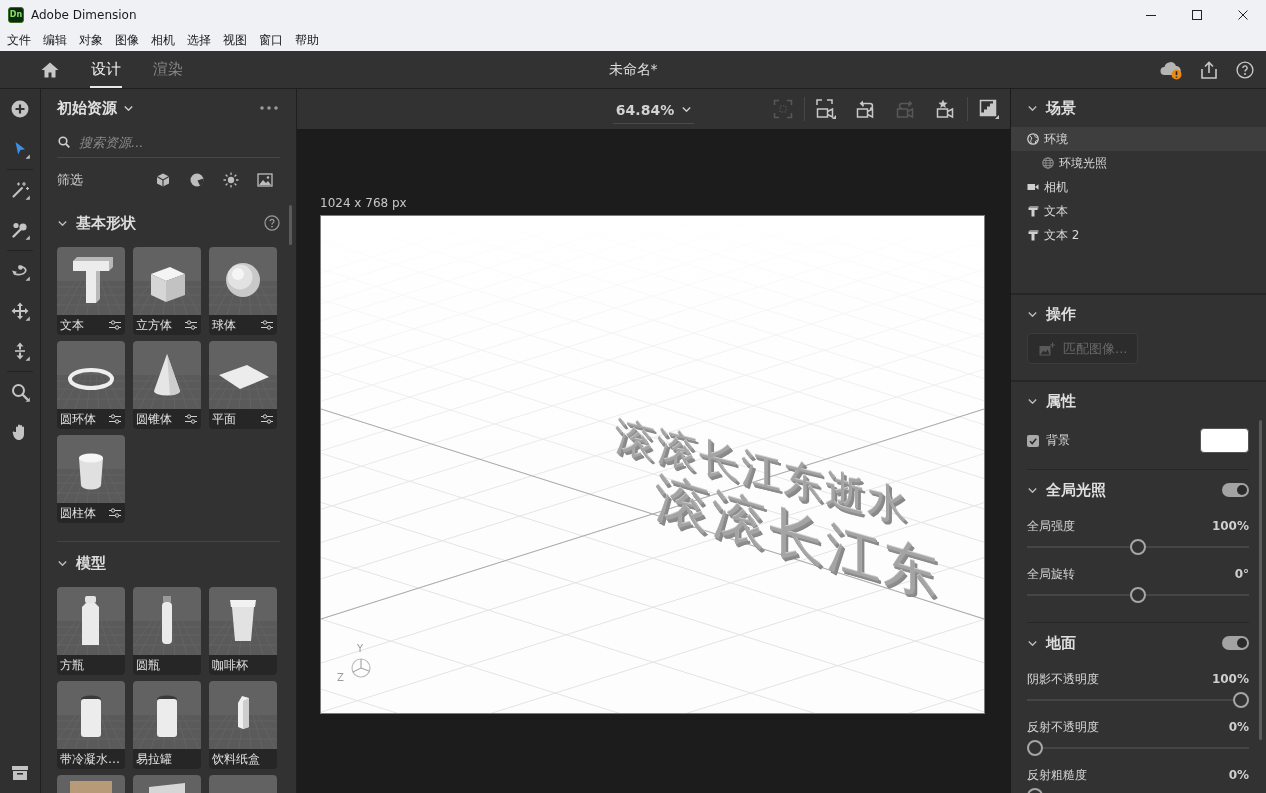 The image size is (1266, 793). Describe the element at coordinates (361, 668) in the screenshot. I see `axis-gizmo-icon` at that location.